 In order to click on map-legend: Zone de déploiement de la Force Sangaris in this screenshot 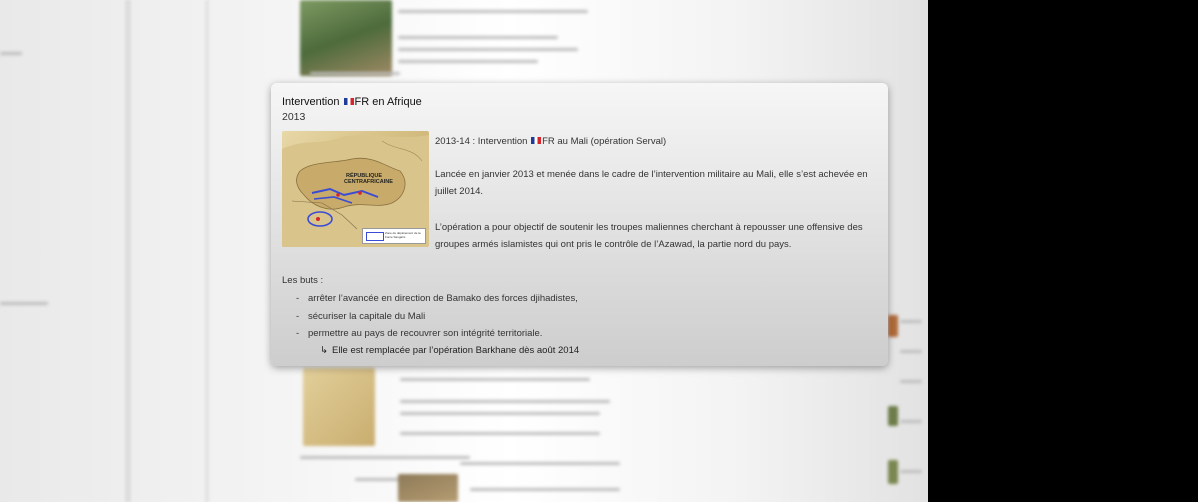, I will do `click(394, 236)`.